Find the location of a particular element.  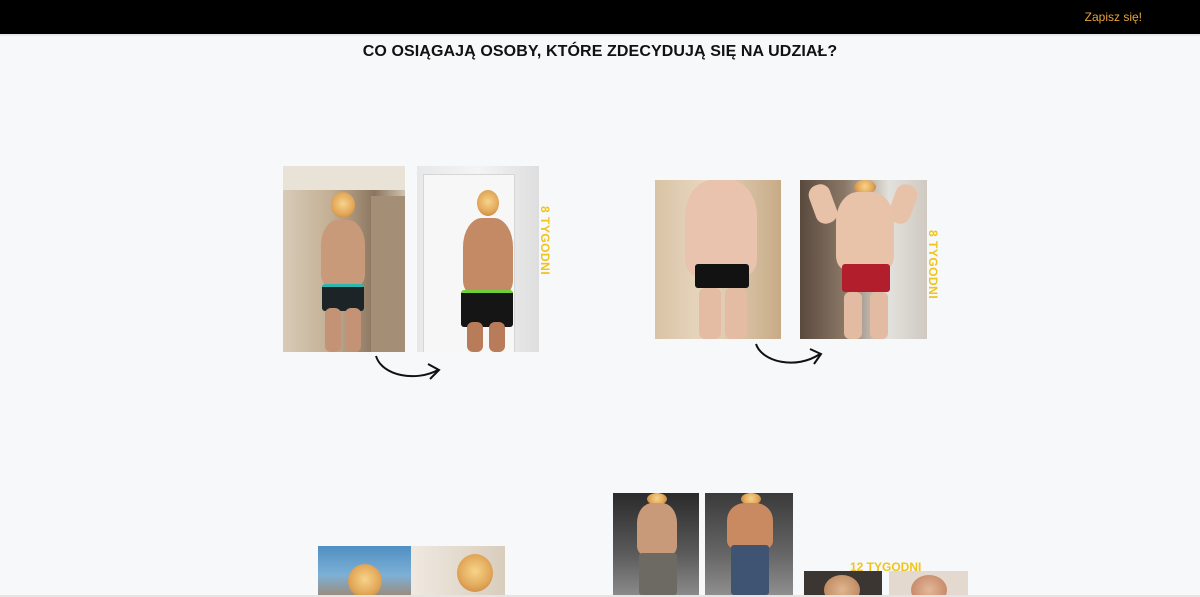

top-navigation-bar: Zapisz się! is located at coordinates (600, 17).